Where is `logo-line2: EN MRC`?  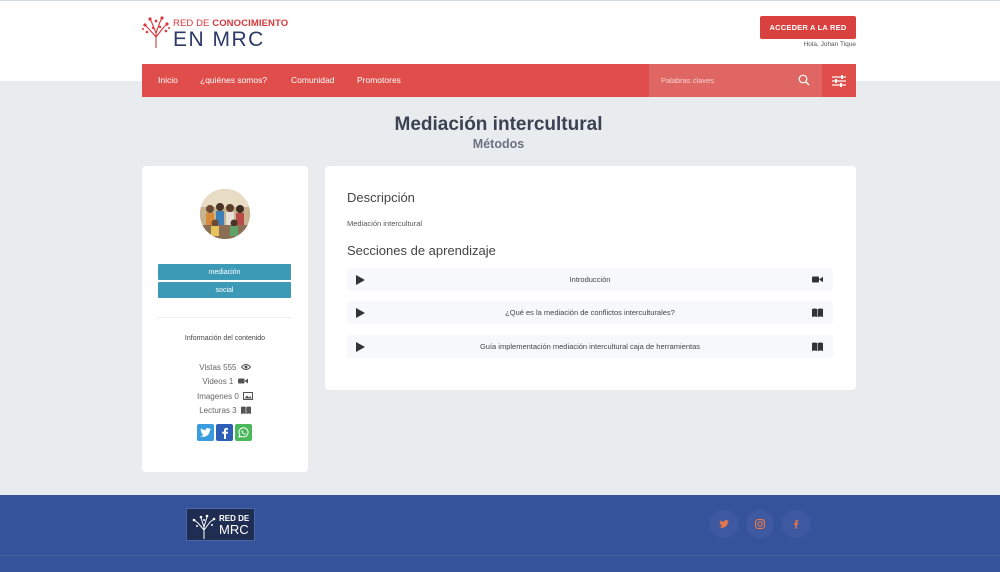
logo-line2: EN MRC is located at coordinates (219, 39).